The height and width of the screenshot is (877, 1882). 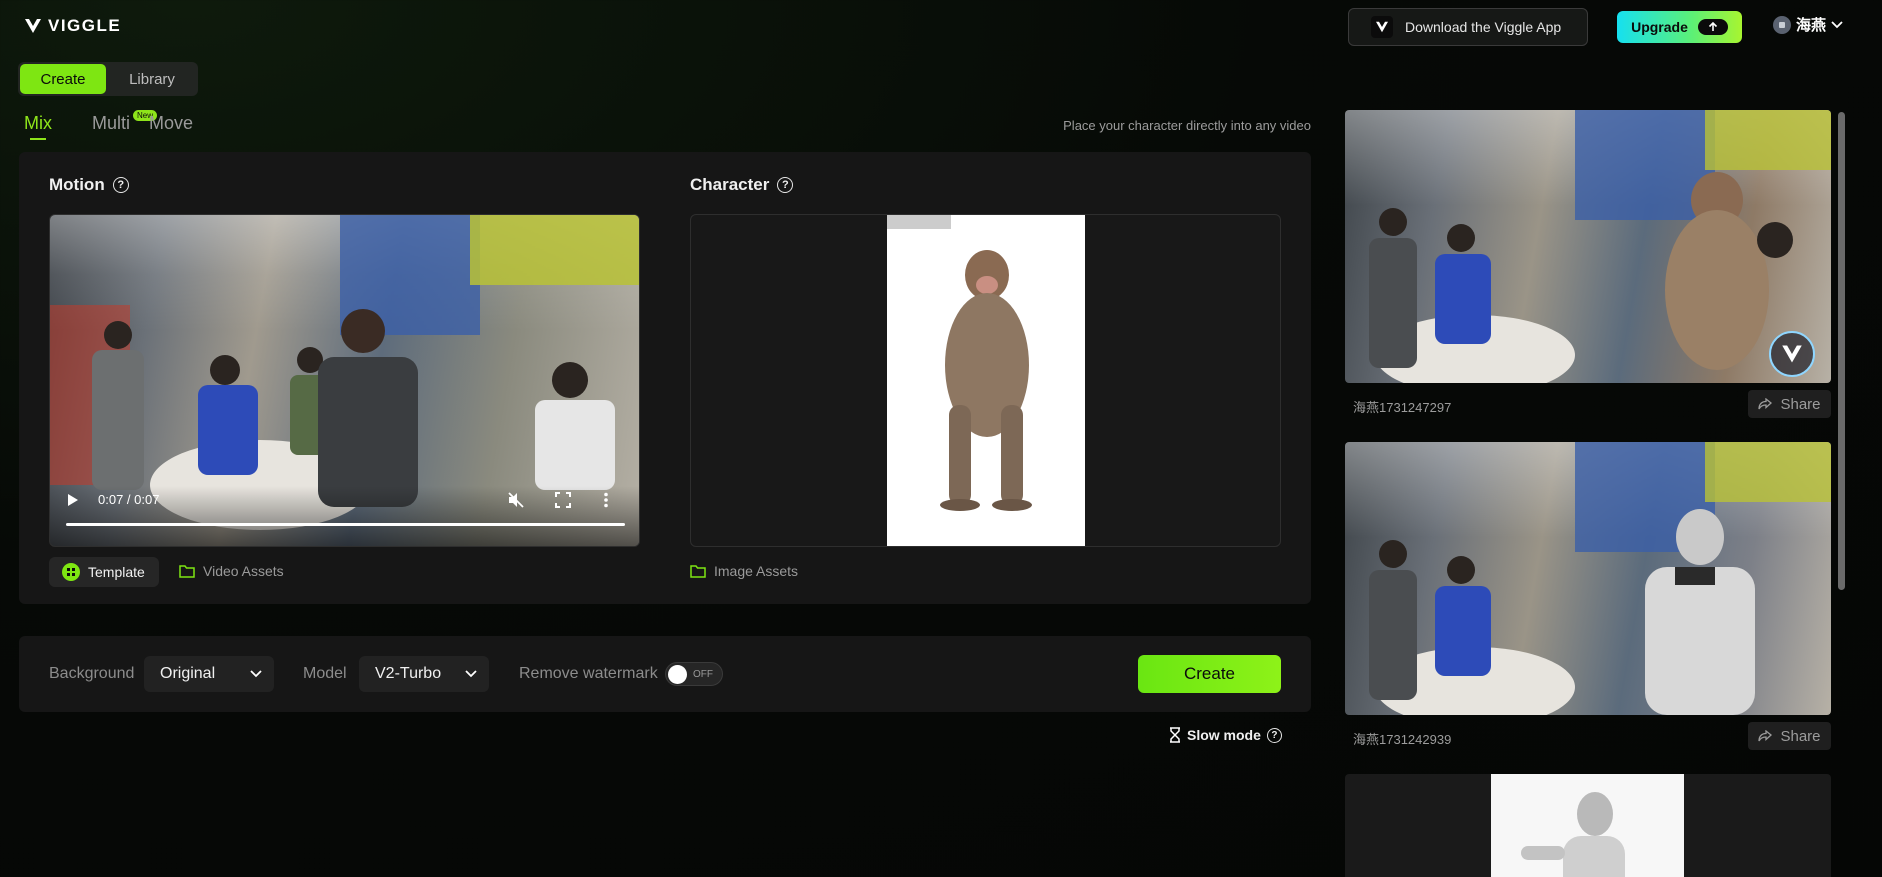 I want to click on tab-multi: Multi New, so click(x=125, y=122).